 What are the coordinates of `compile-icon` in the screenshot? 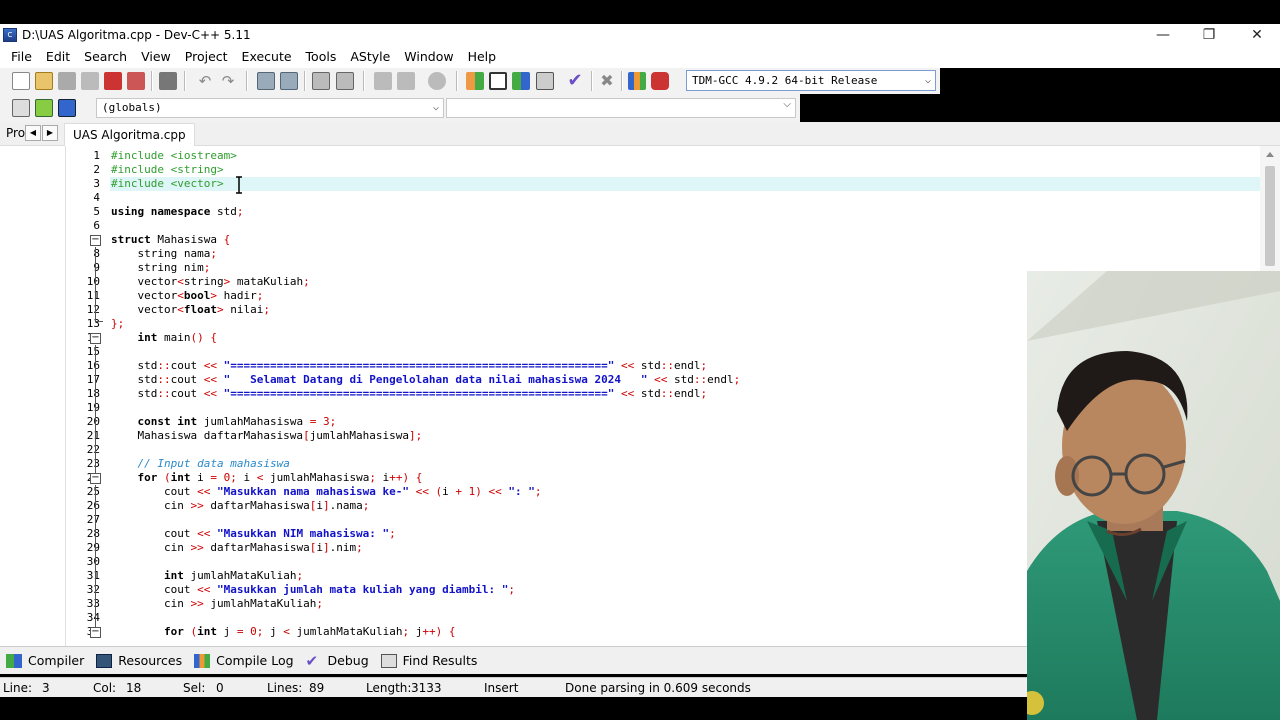 It's located at (475, 81).